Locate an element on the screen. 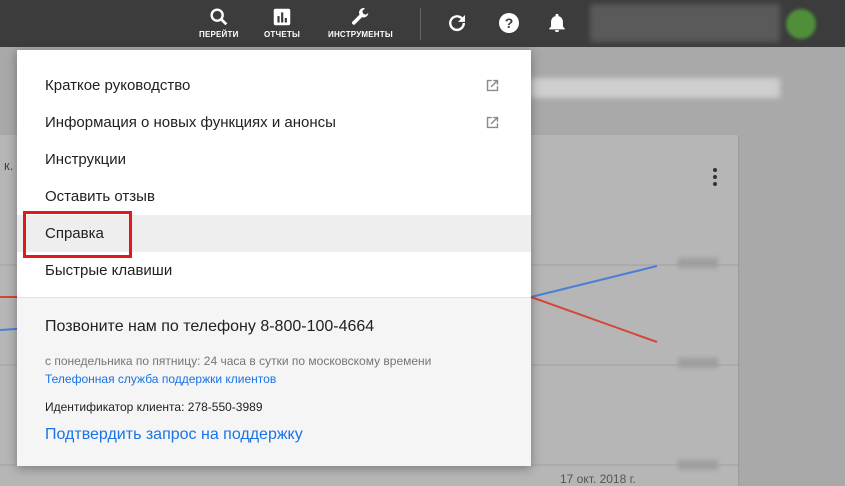 Image resolution: width=845 pixels, height=486 pixels. menu-item-label: Краткое руководство is located at coordinates (118, 85).